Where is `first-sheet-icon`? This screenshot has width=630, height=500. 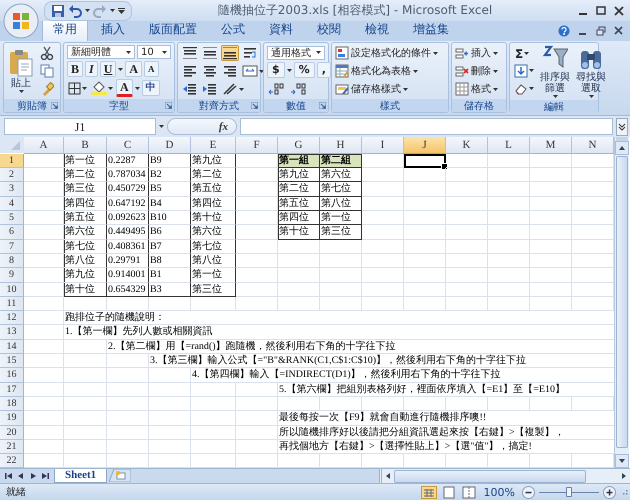
first-sheet-icon is located at coordinates (9, 476).